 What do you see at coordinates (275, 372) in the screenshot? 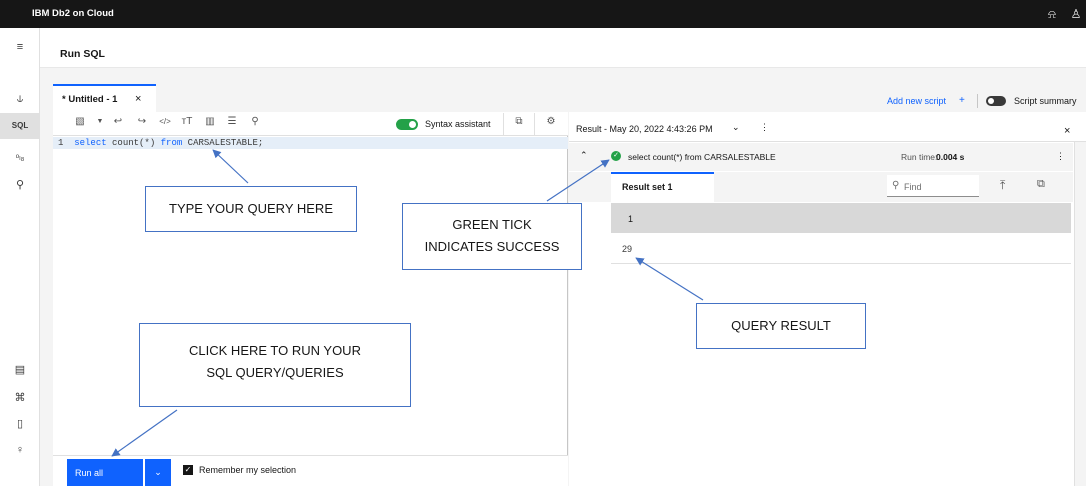
I see `annotation-text: SQL QUERY/QUERIES` at bounding box center [275, 372].